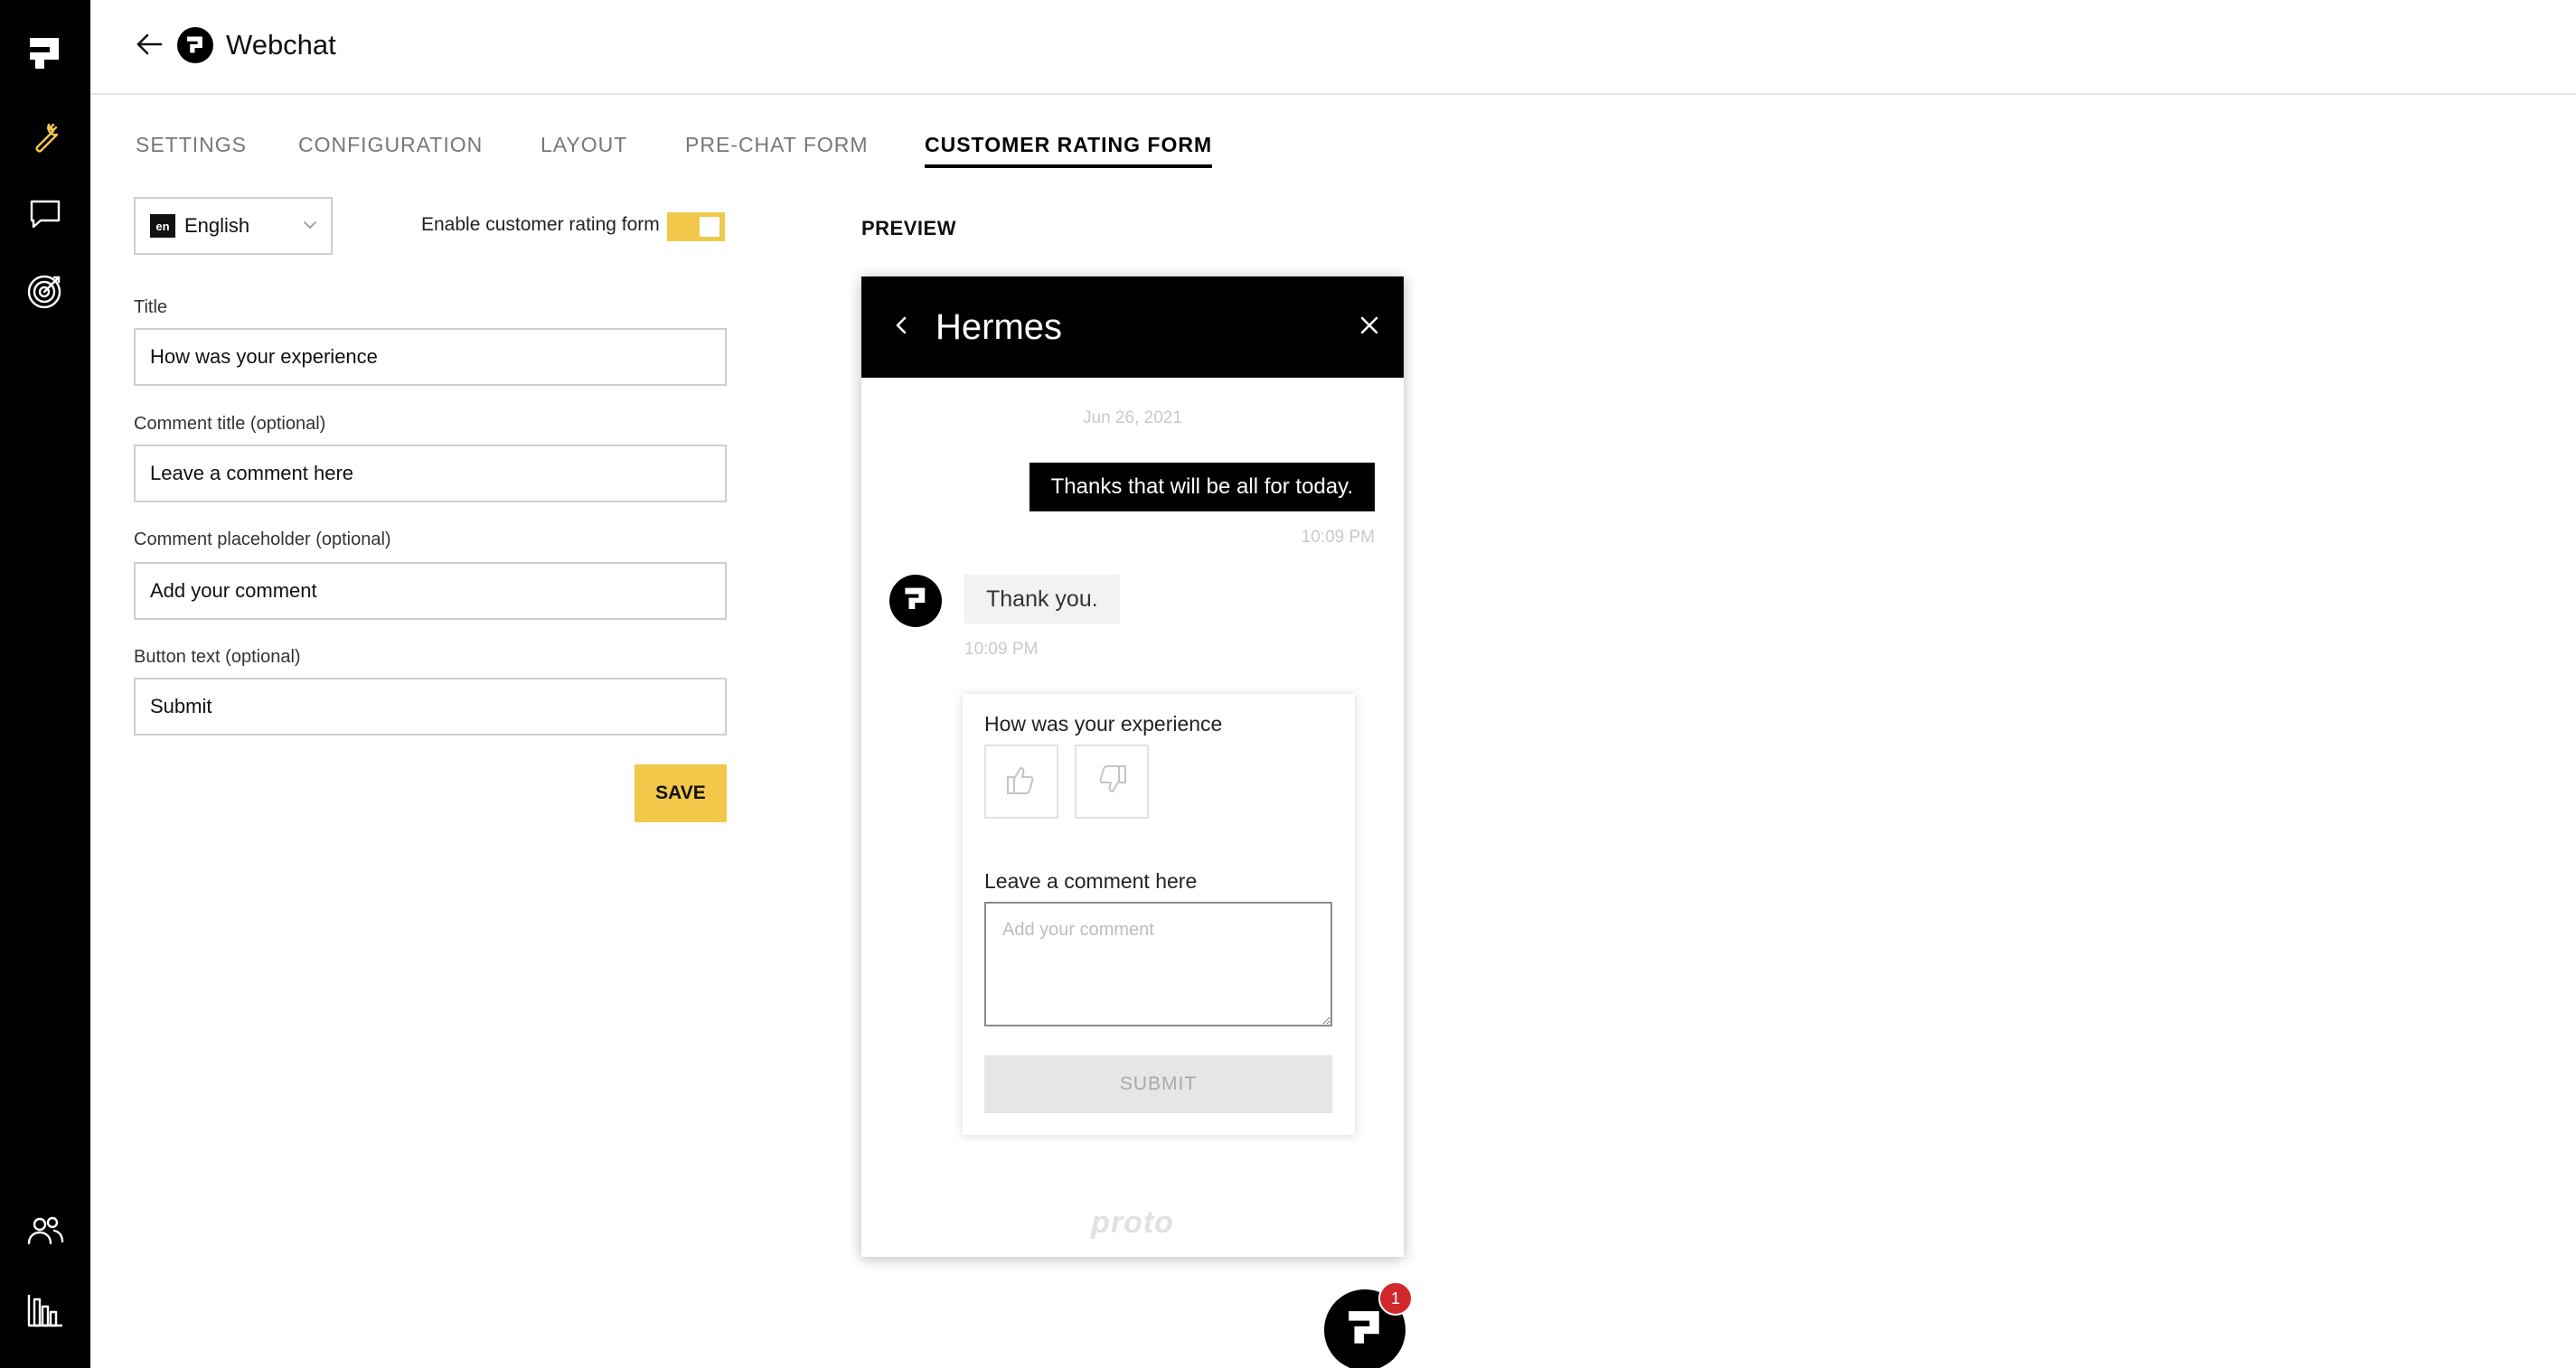  What do you see at coordinates (431, 591) in the screenshot?
I see `comment-placeholder-input` at bounding box center [431, 591].